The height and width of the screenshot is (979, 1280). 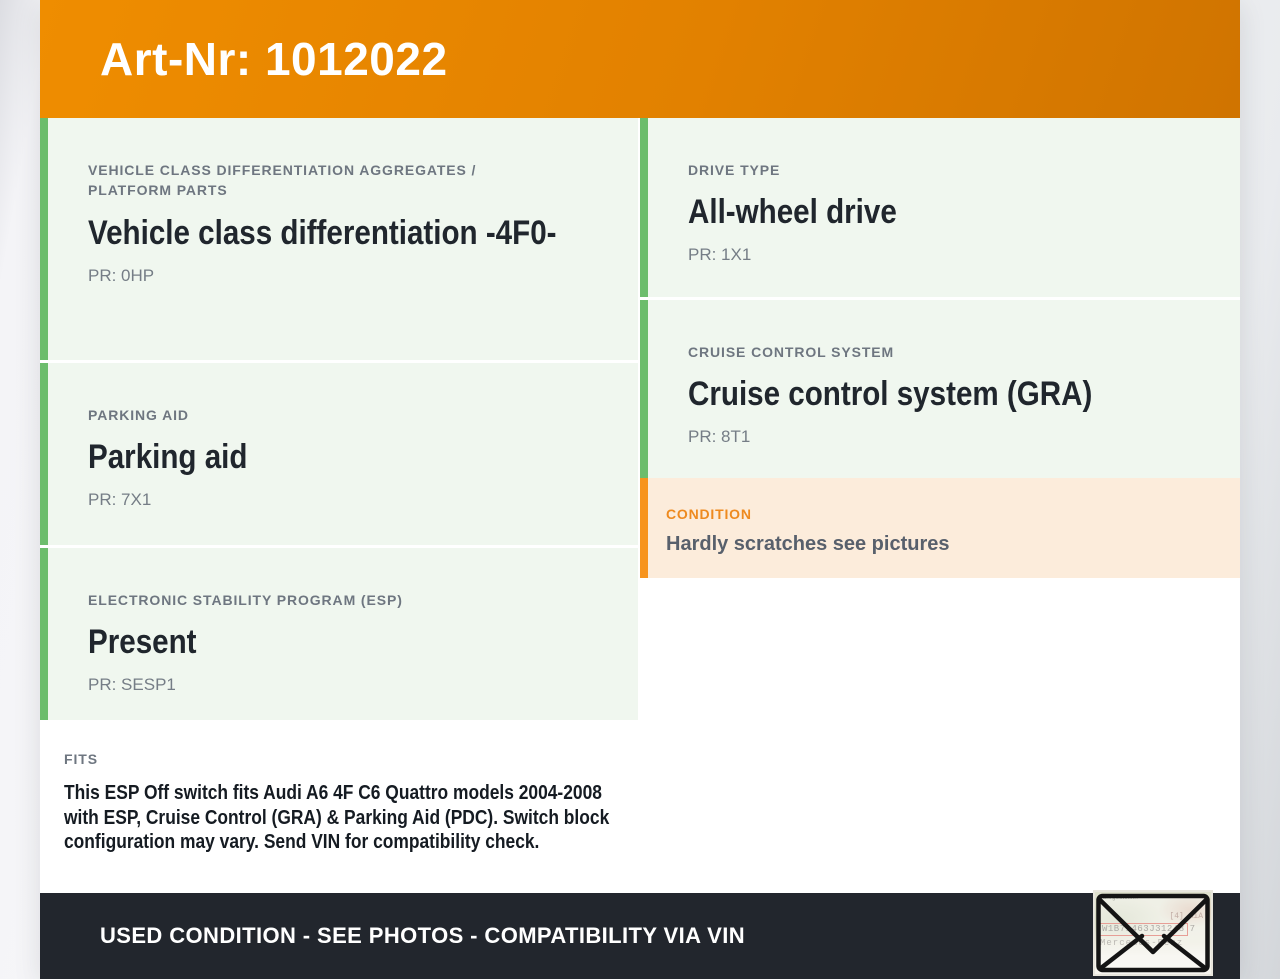 I want to click on feature-card-parking-aid: PARKING AID Parking aid PR: 7X1, so click(x=339, y=454).